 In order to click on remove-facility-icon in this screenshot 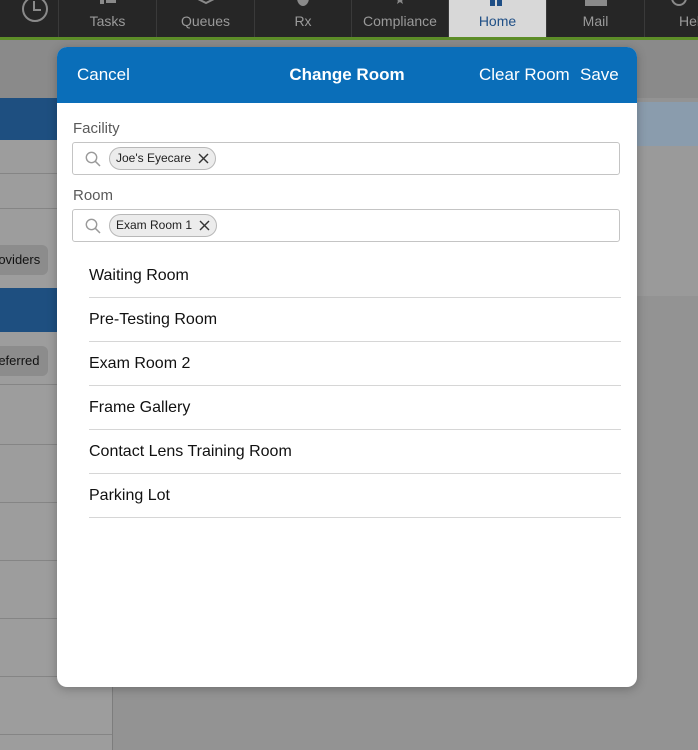, I will do `click(203, 158)`.